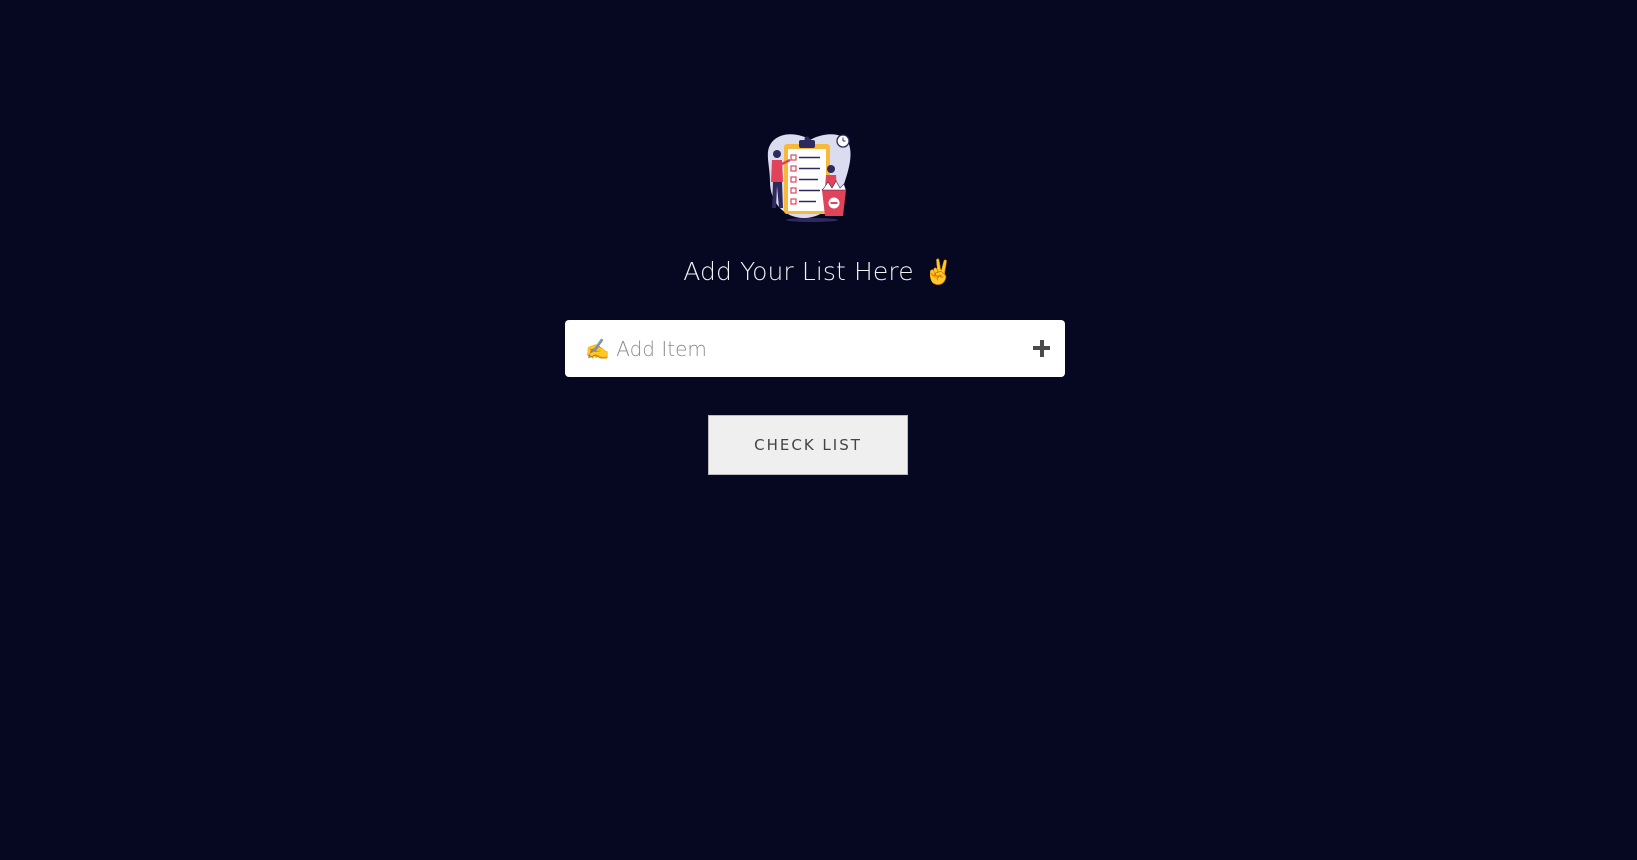 Image resolution: width=1637 pixels, height=860 pixels. I want to click on title-text: Add Your List Here, so click(798, 271).